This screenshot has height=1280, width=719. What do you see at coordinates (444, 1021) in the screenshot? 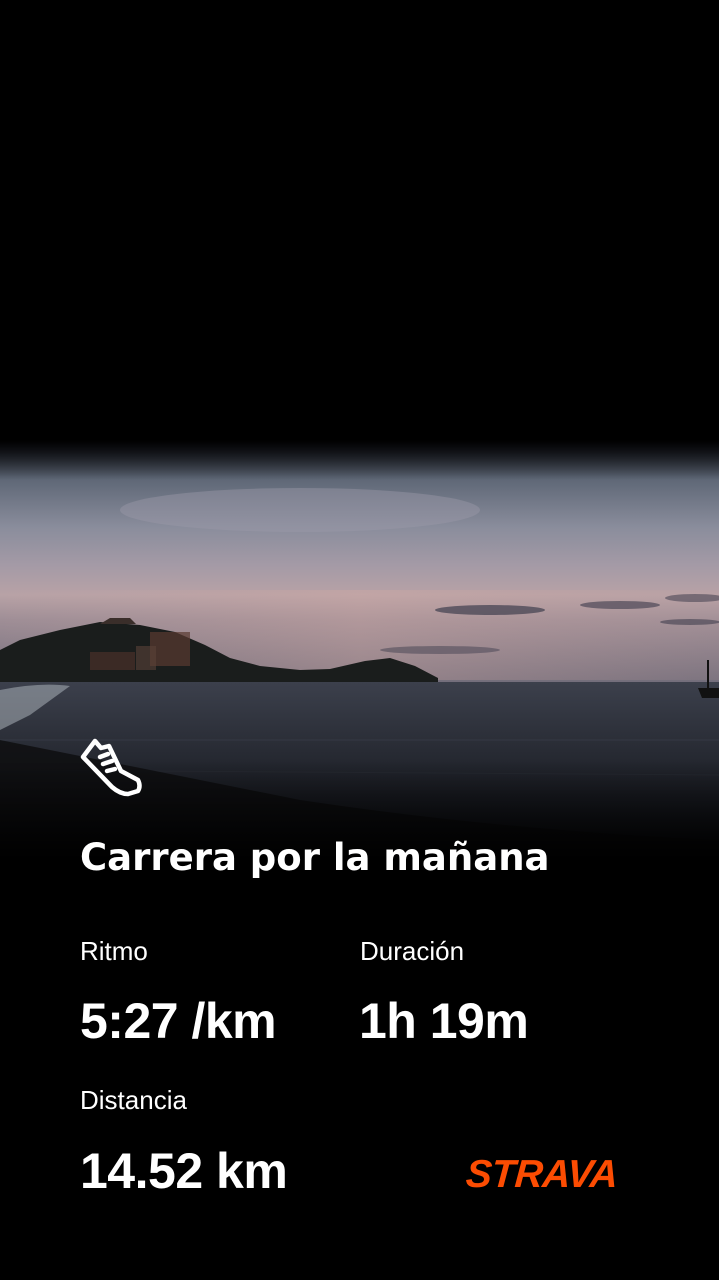
I see `duration-value: 1h 19m` at bounding box center [444, 1021].